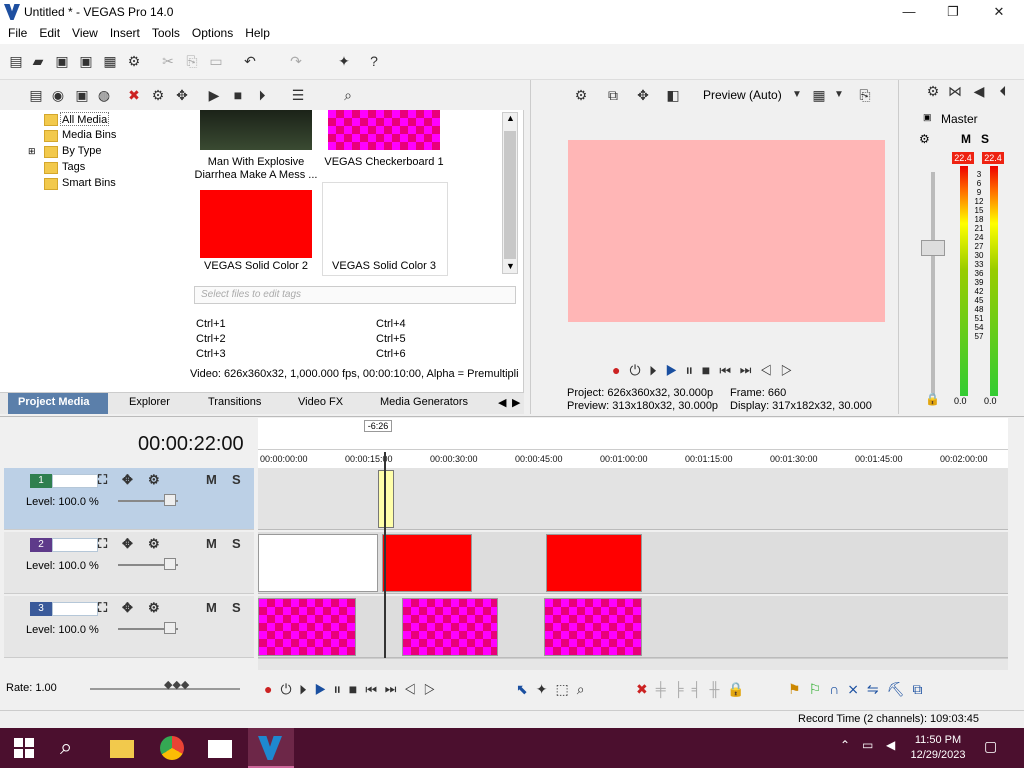 The image size is (1024, 768). What do you see at coordinates (262, 95) in the screenshot?
I see `auto-preview-icon: ⏵` at bounding box center [262, 95].